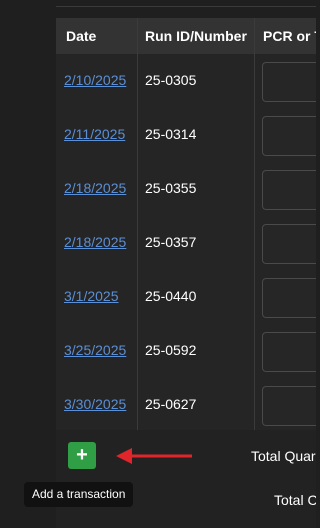 This screenshot has width=320, height=528. I want to click on header-date: Date, so click(101, 36).